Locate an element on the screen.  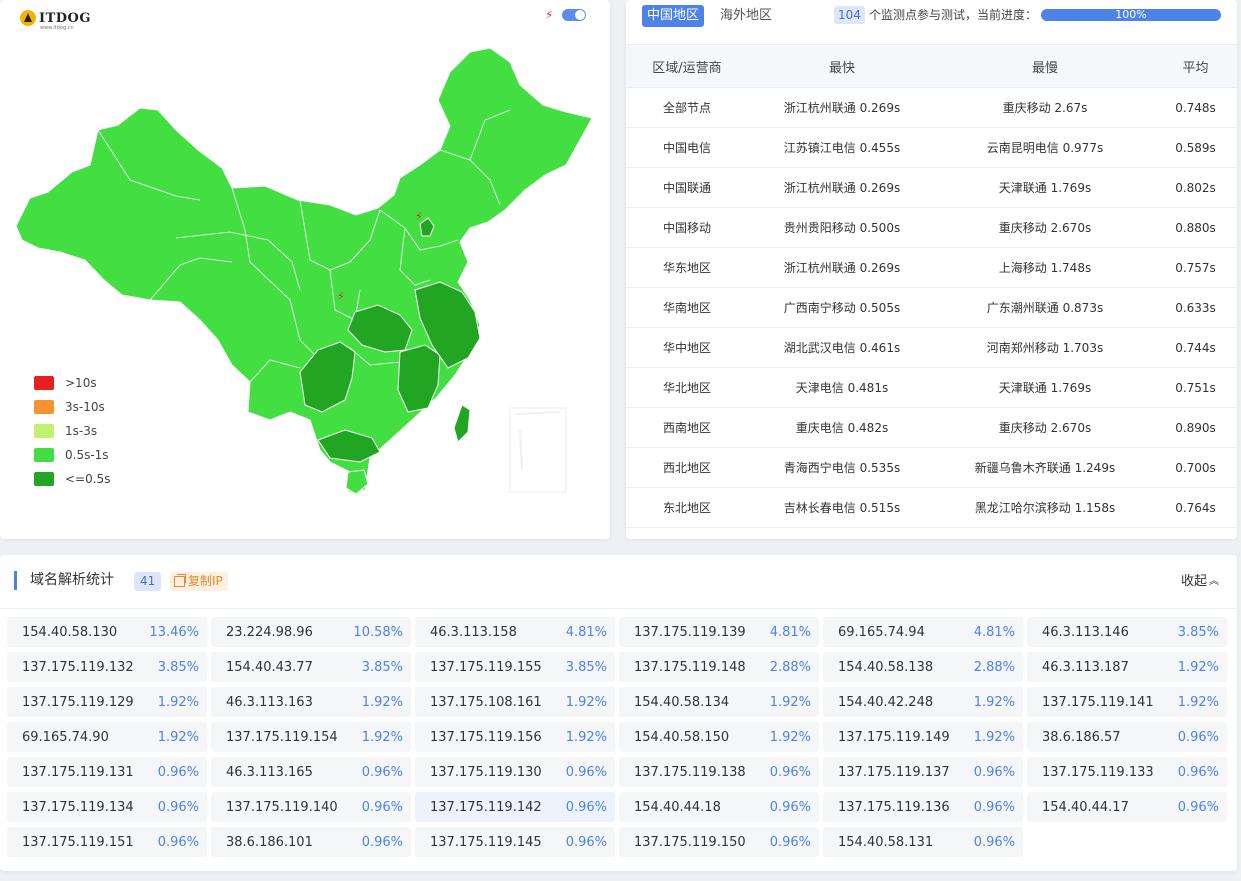
ip-address: 137.175.119.154 is located at coordinates (282, 737).